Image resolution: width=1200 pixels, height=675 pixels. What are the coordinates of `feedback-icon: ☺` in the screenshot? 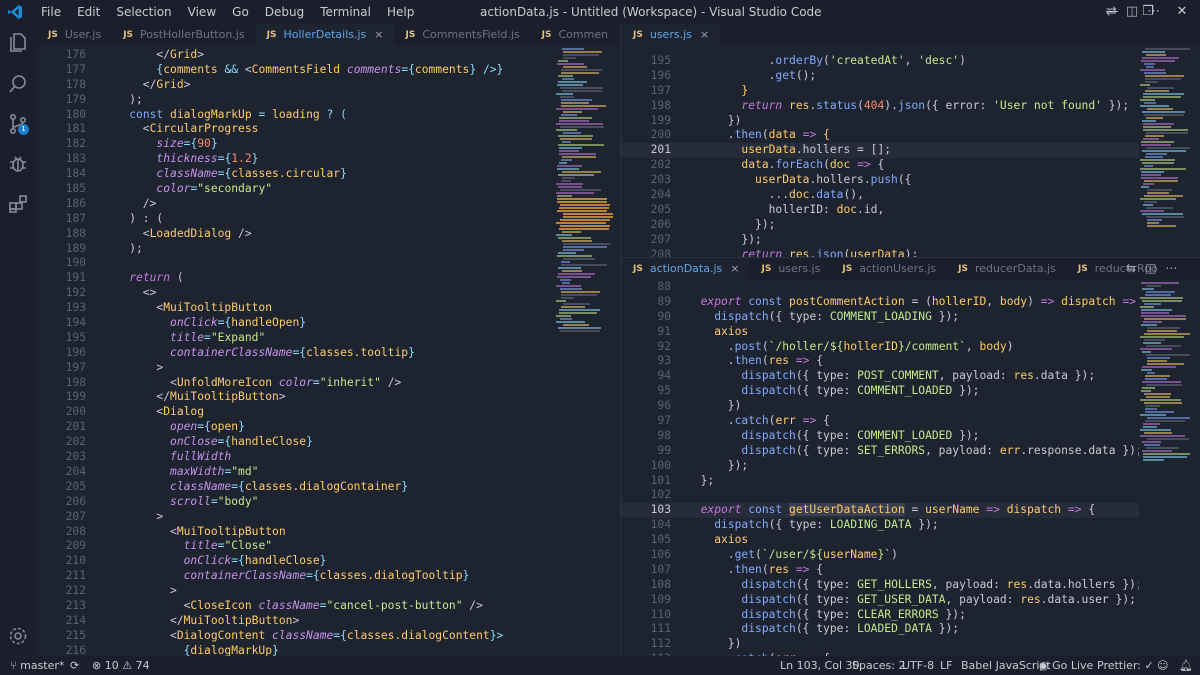 It's located at (1162, 665).